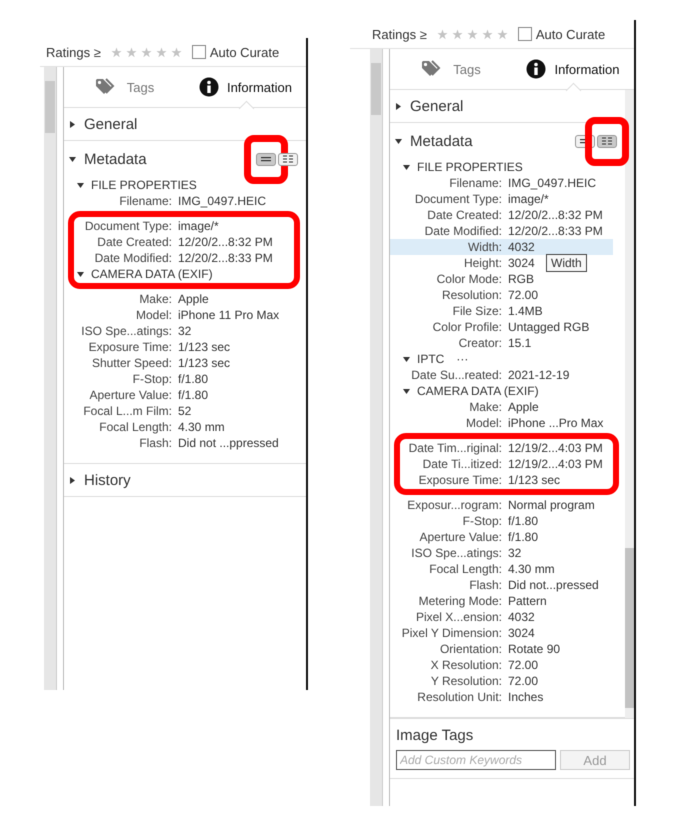 This screenshot has width=697, height=826. I want to click on field-label: Height:, so click(482, 263).